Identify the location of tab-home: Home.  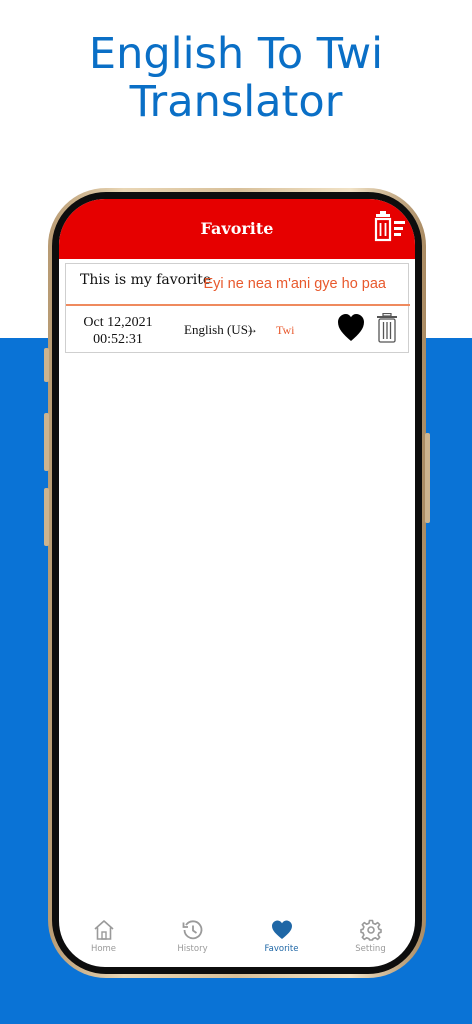
(103, 943).